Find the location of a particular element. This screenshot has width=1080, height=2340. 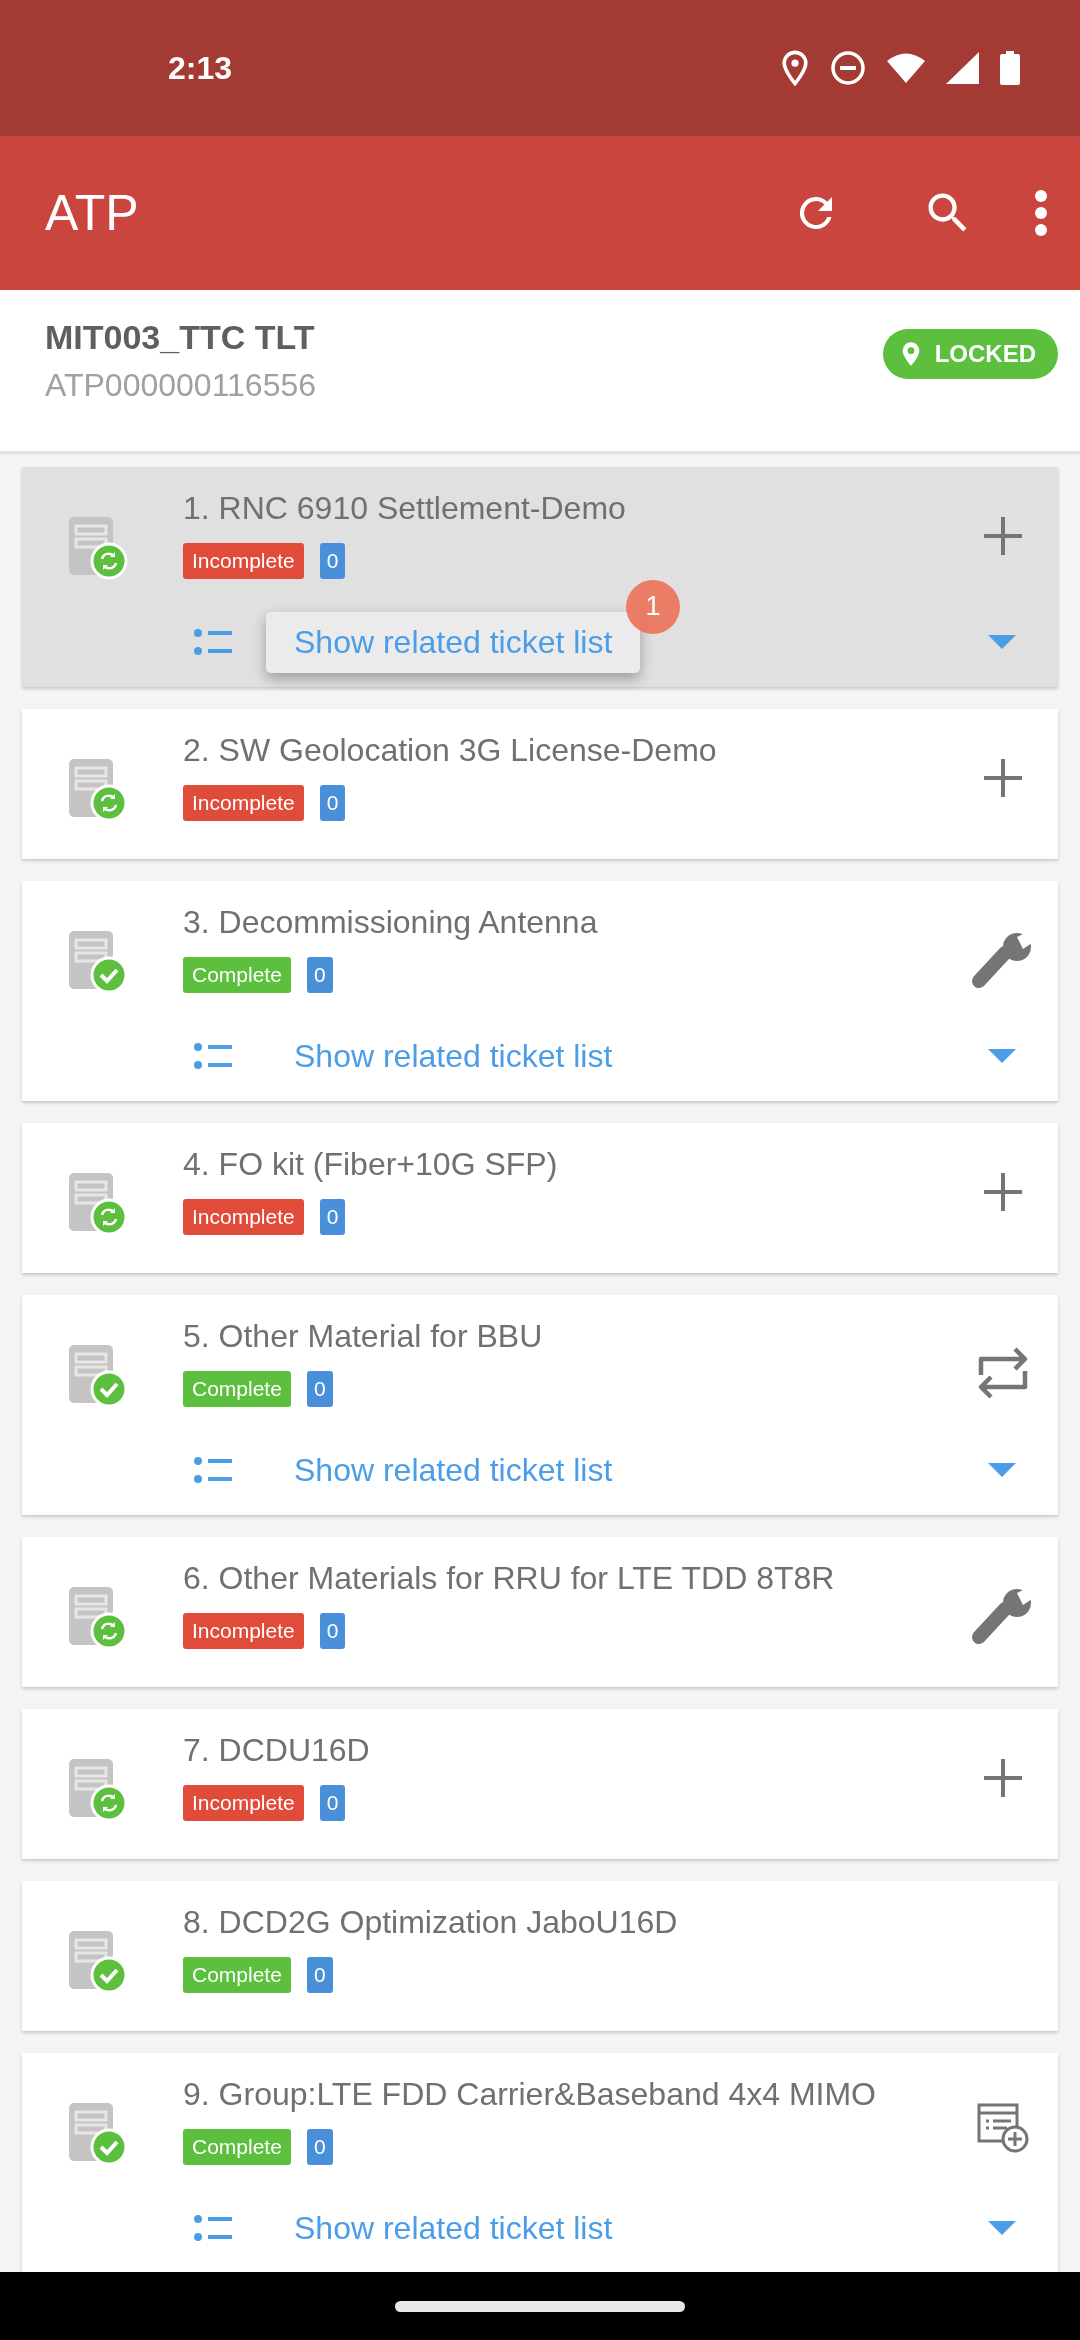

home-handle is located at coordinates (540, 2306).